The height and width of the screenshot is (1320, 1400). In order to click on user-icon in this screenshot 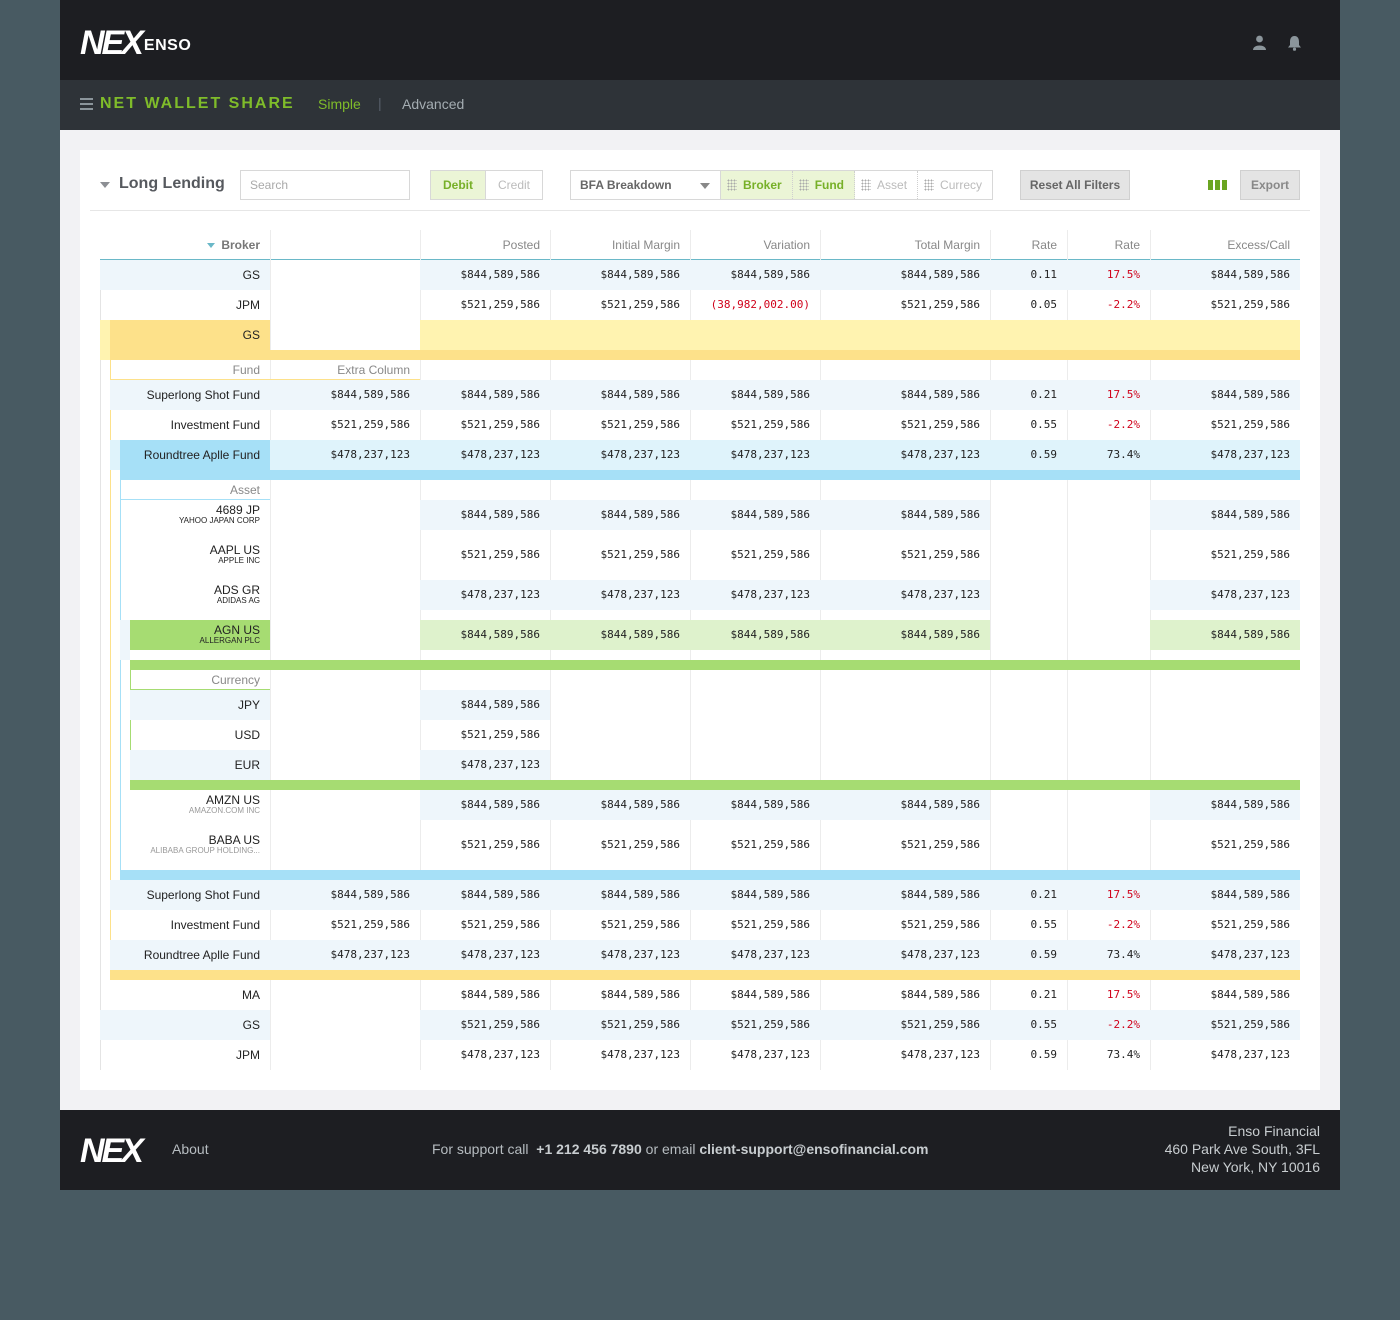, I will do `click(1259, 43)`.